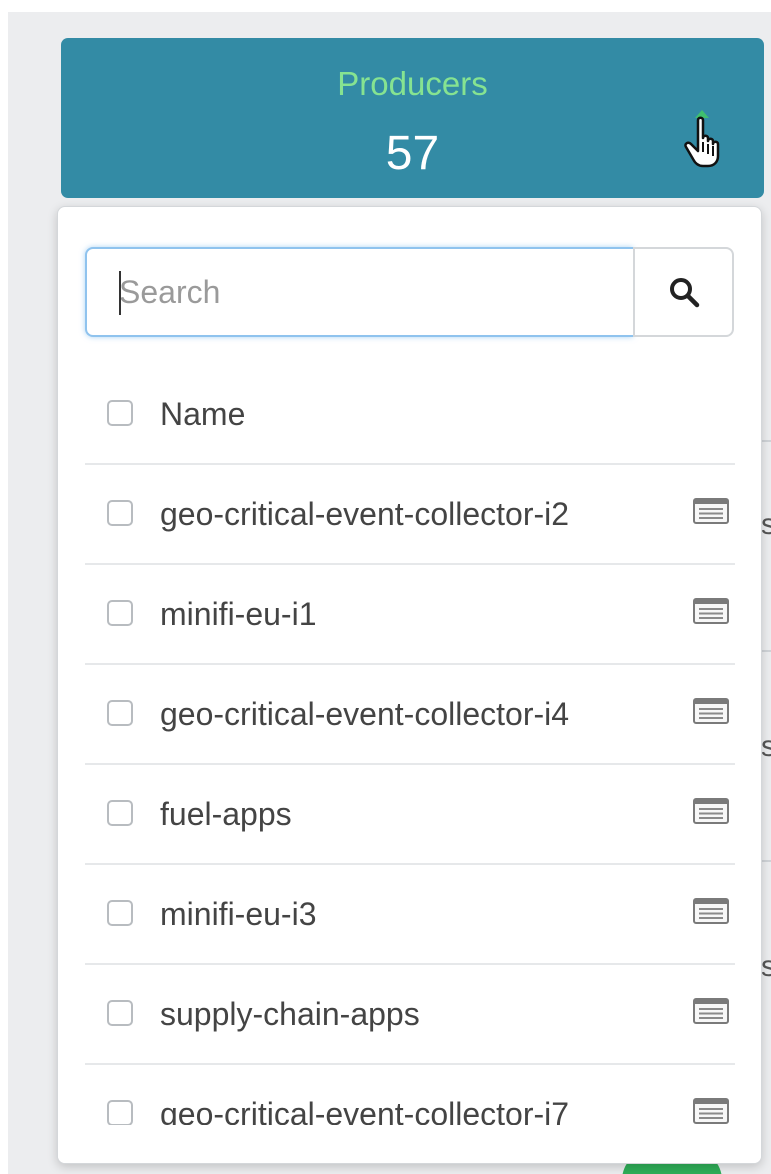 The image size is (771, 1174). Describe the element at coordinates (359, 292) in the screenshot. I see `search-input` at that location.